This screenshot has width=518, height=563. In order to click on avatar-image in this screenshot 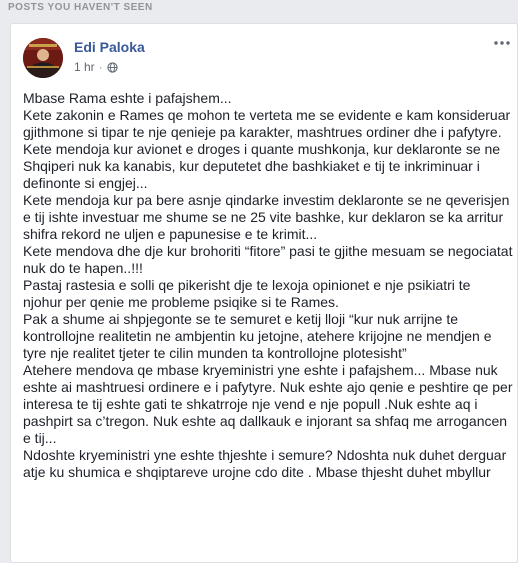, I will do `click(43, 58)`.